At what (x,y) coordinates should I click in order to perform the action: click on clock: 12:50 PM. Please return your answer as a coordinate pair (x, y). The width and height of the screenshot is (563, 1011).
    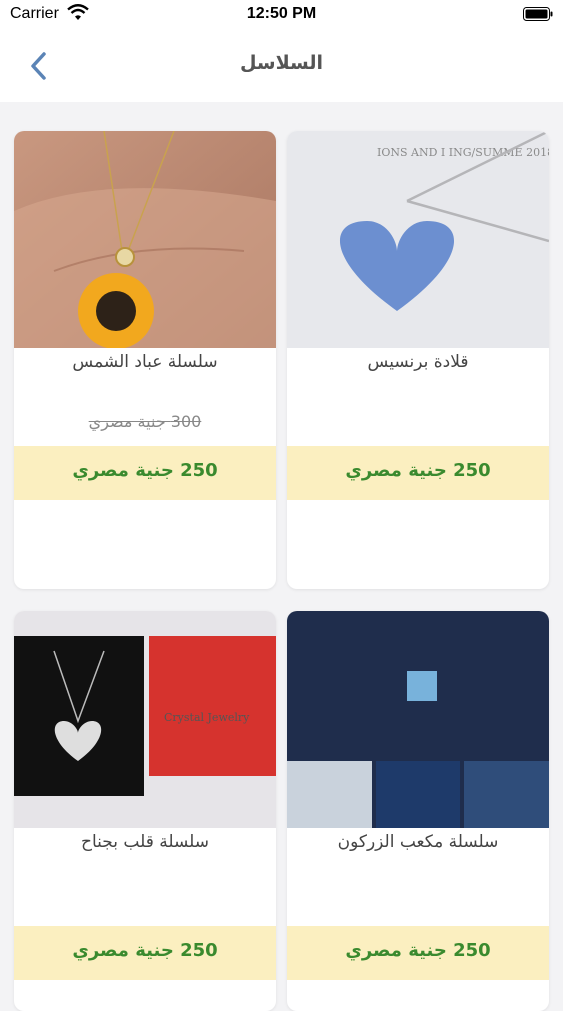
    Looking at the image, I should click on (281, 13).